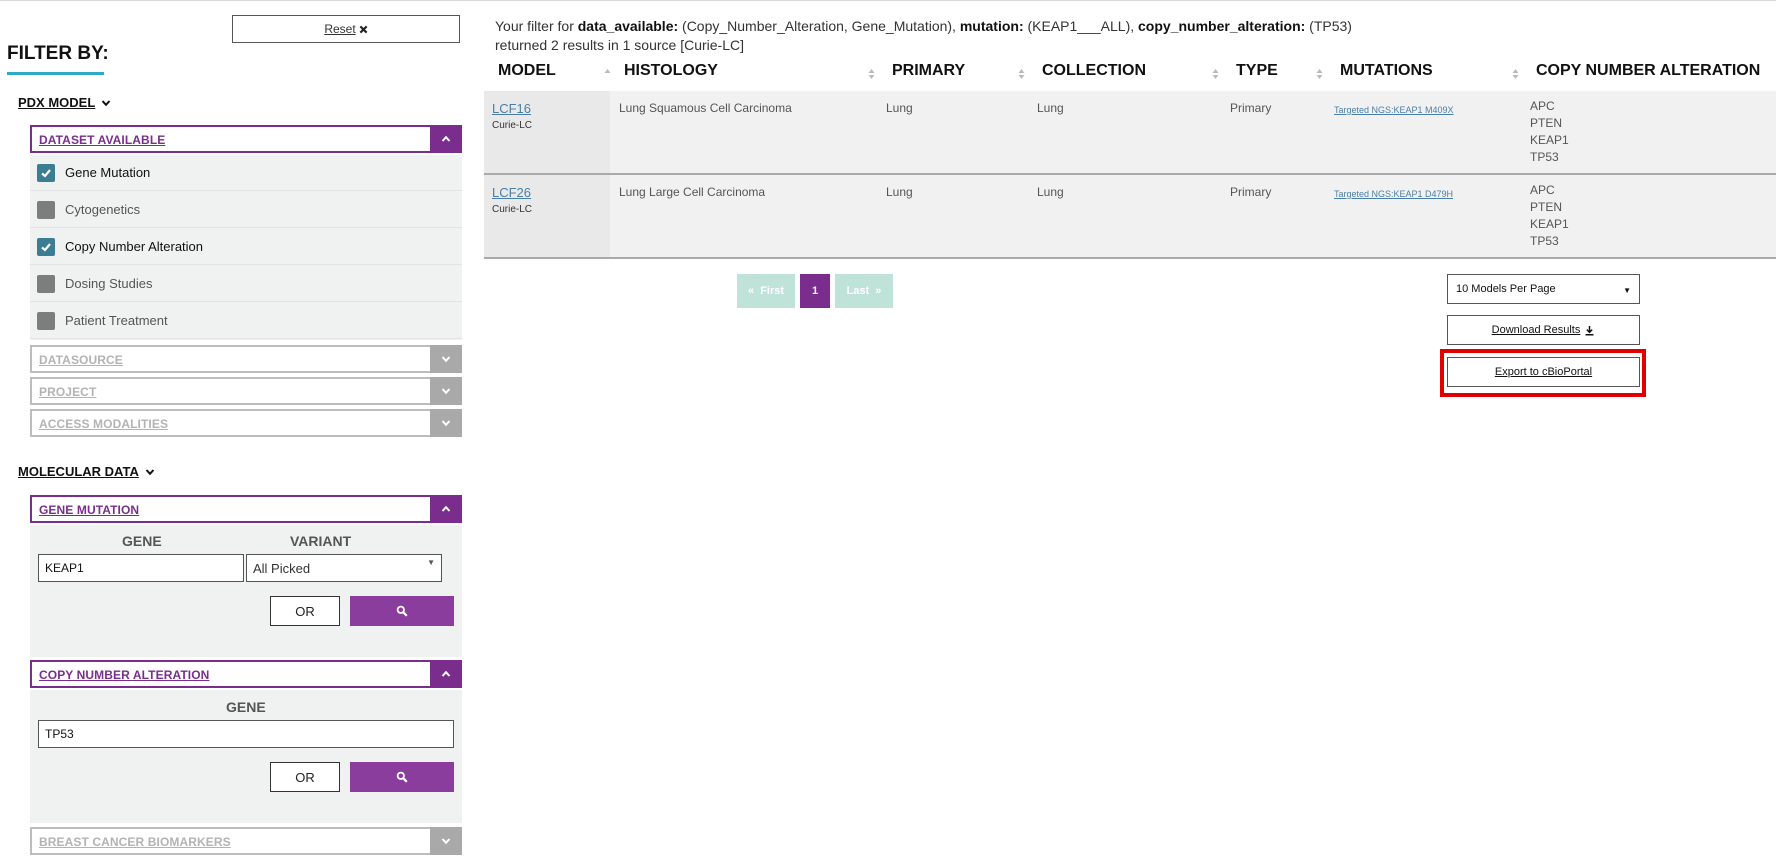 This screenshot has width=1776, height=868. I want to click on column-header-type: TYPE, so click(1257, 71).